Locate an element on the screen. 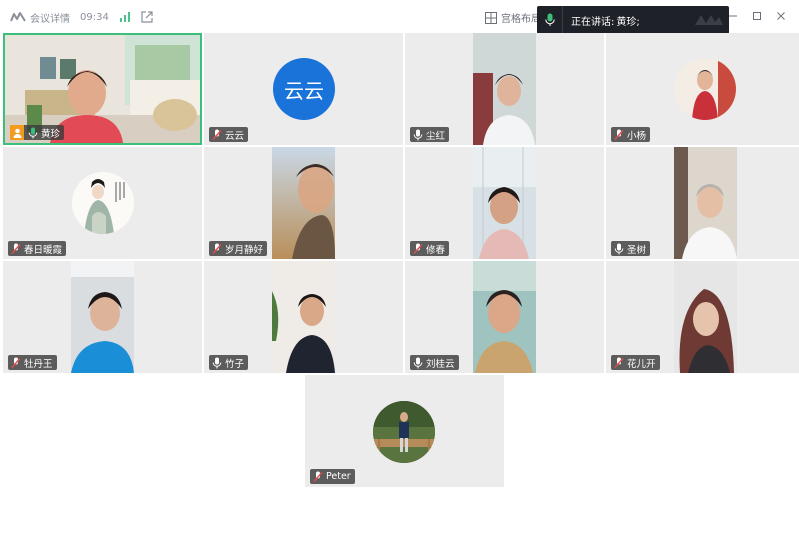 The height and width of the screenshot is (535, 799). maximize-icon is located at coordinates (757, 16).